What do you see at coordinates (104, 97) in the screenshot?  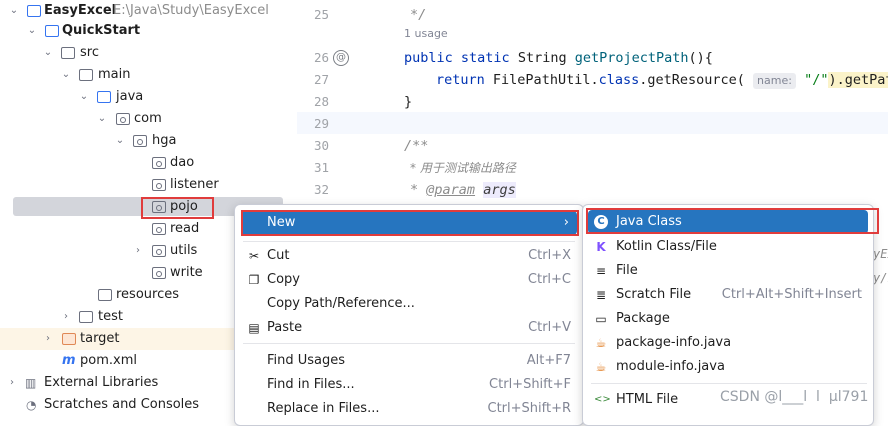 I see `source-folder-icon` at bounding box center [104, 97].